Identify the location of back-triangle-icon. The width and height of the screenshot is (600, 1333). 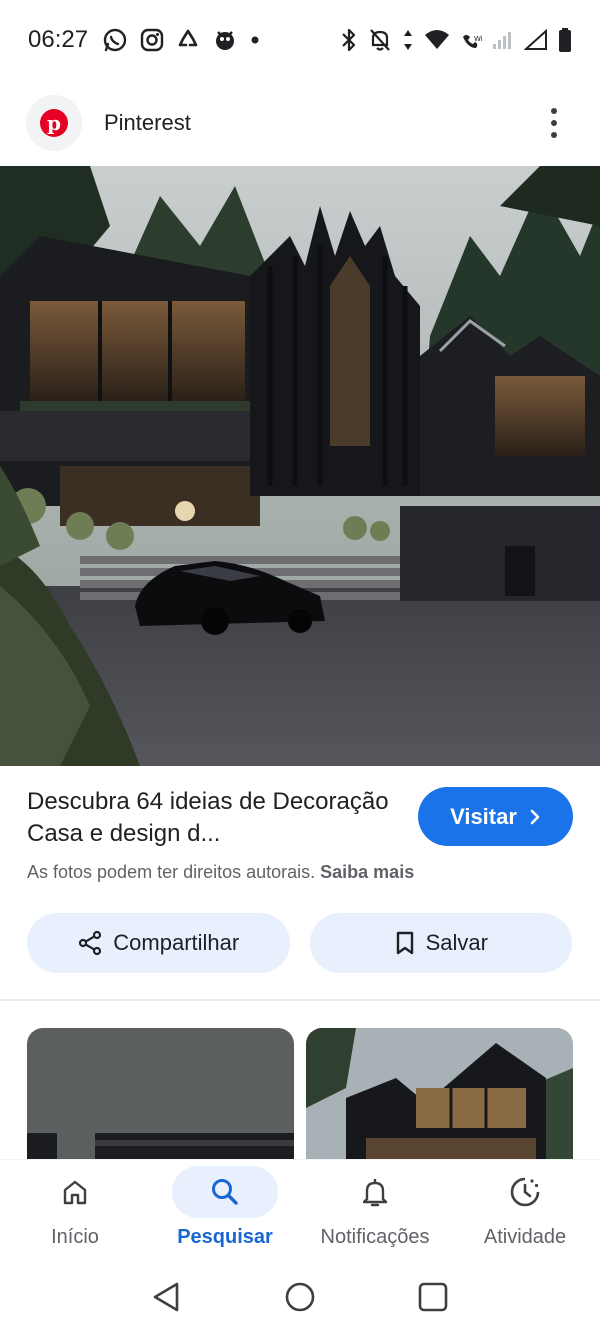
(165, 1296).